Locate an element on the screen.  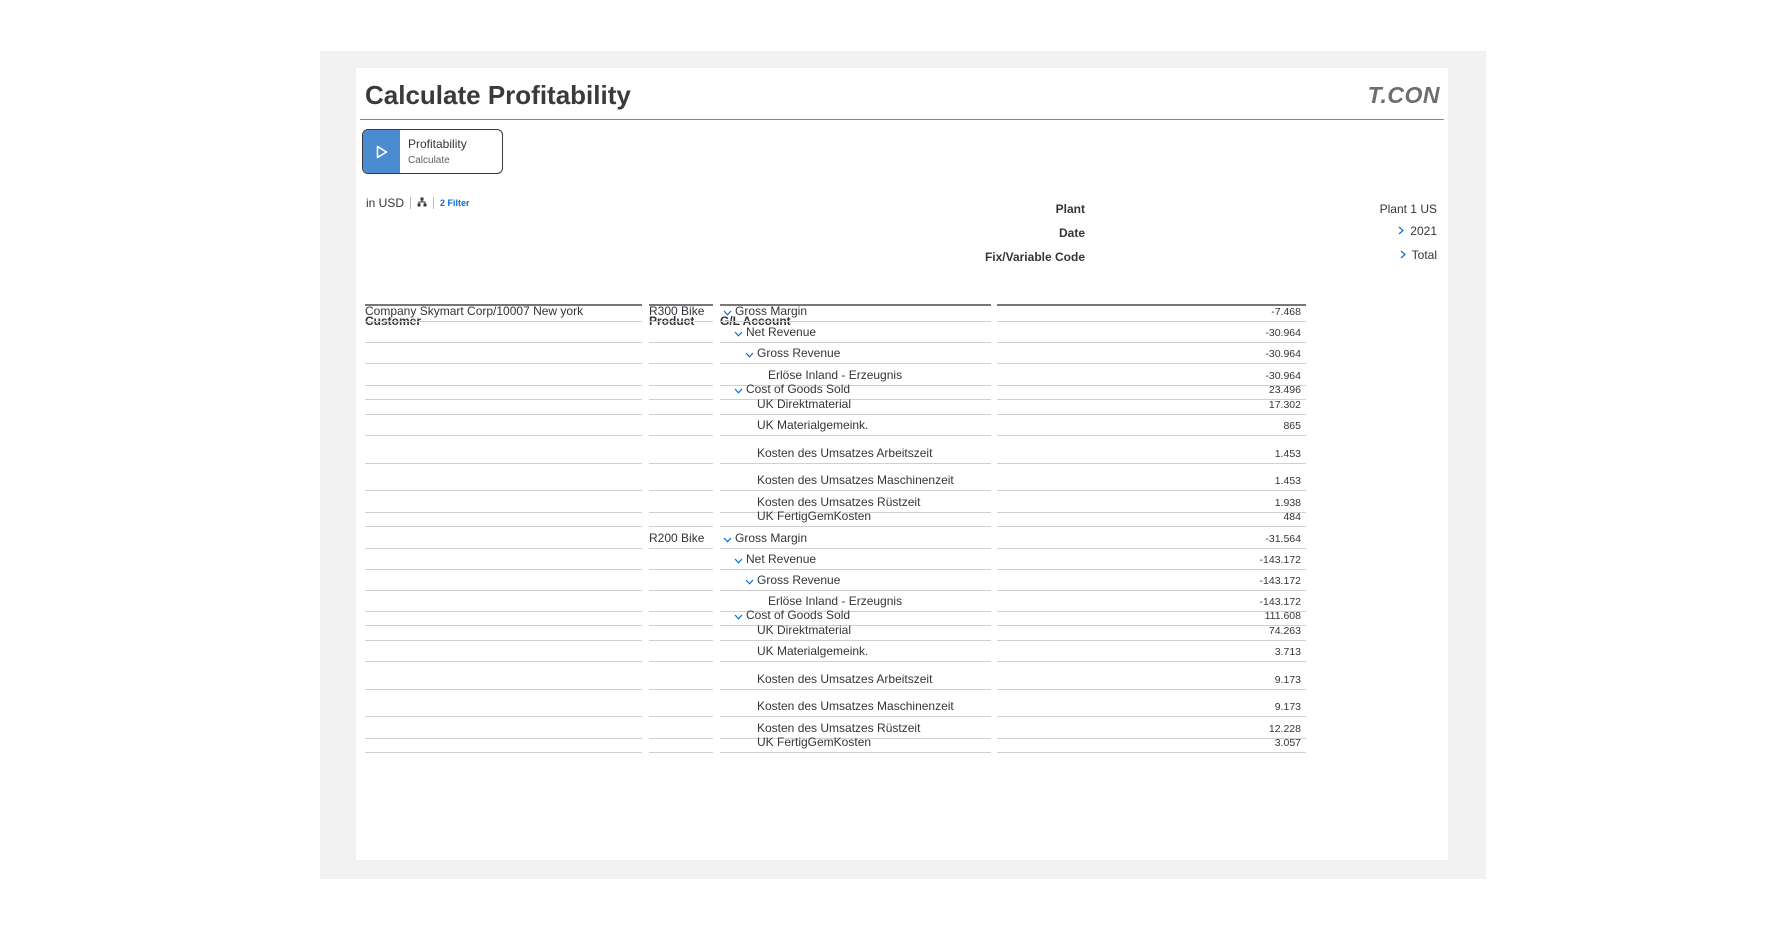
table-row: Kosten des Umsatzes Arbeitszeit 9.173 is located at coordinates (902, 676).